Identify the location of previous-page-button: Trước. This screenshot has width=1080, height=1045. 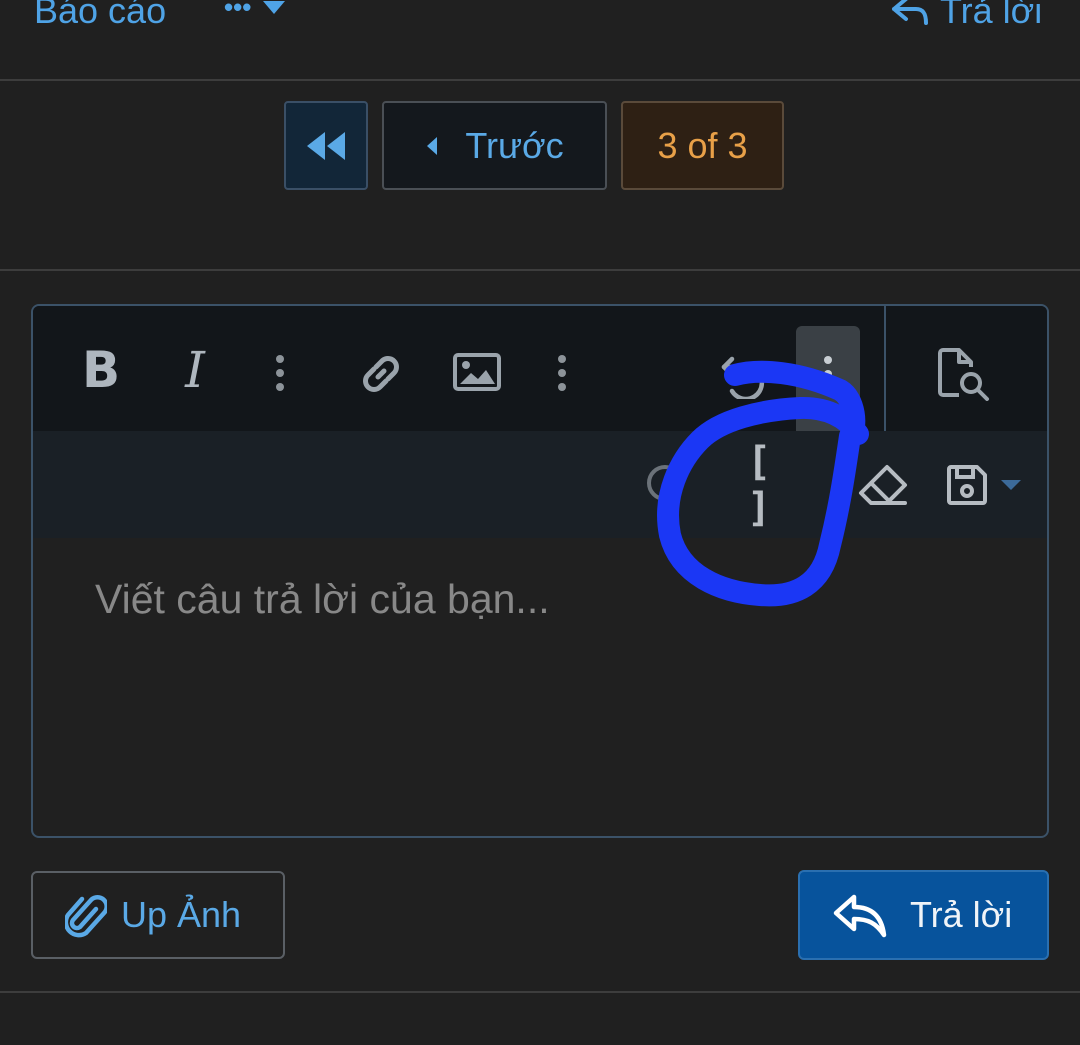
(494, 145).